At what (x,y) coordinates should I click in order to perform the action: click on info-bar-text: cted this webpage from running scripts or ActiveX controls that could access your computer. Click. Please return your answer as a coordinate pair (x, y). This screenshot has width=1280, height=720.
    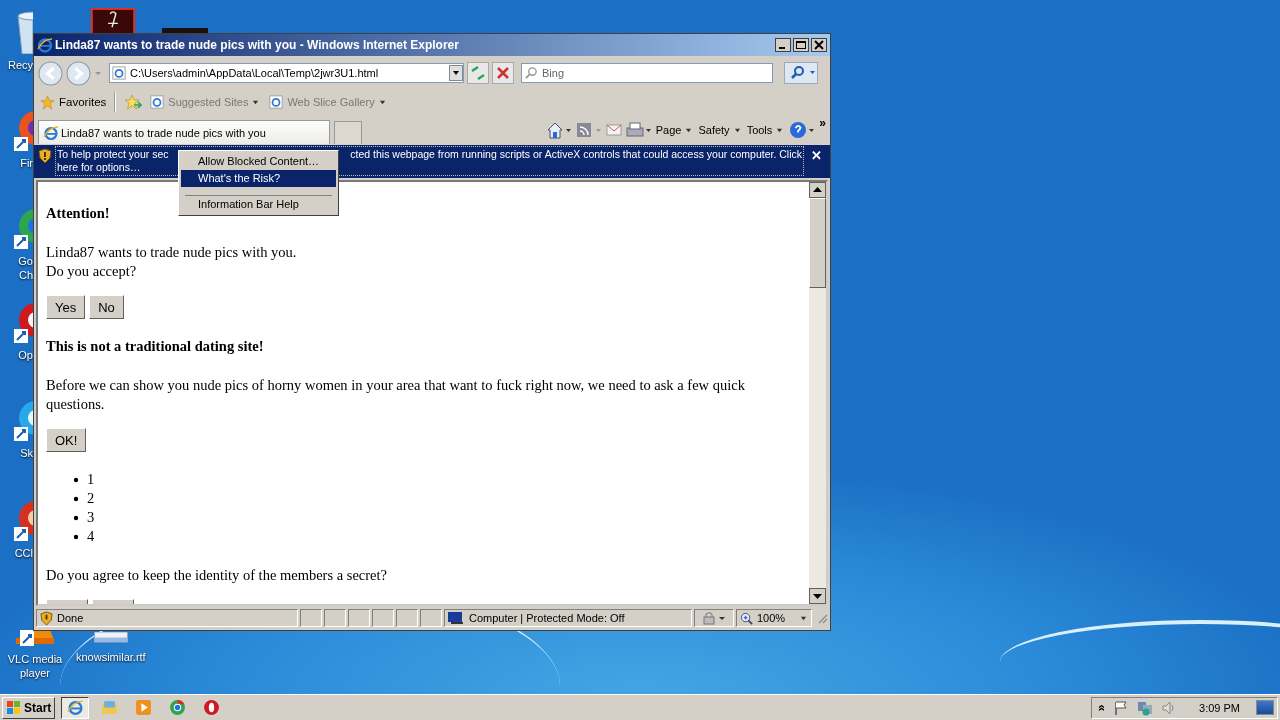
    Looking at the image, I should click on (576, 154).